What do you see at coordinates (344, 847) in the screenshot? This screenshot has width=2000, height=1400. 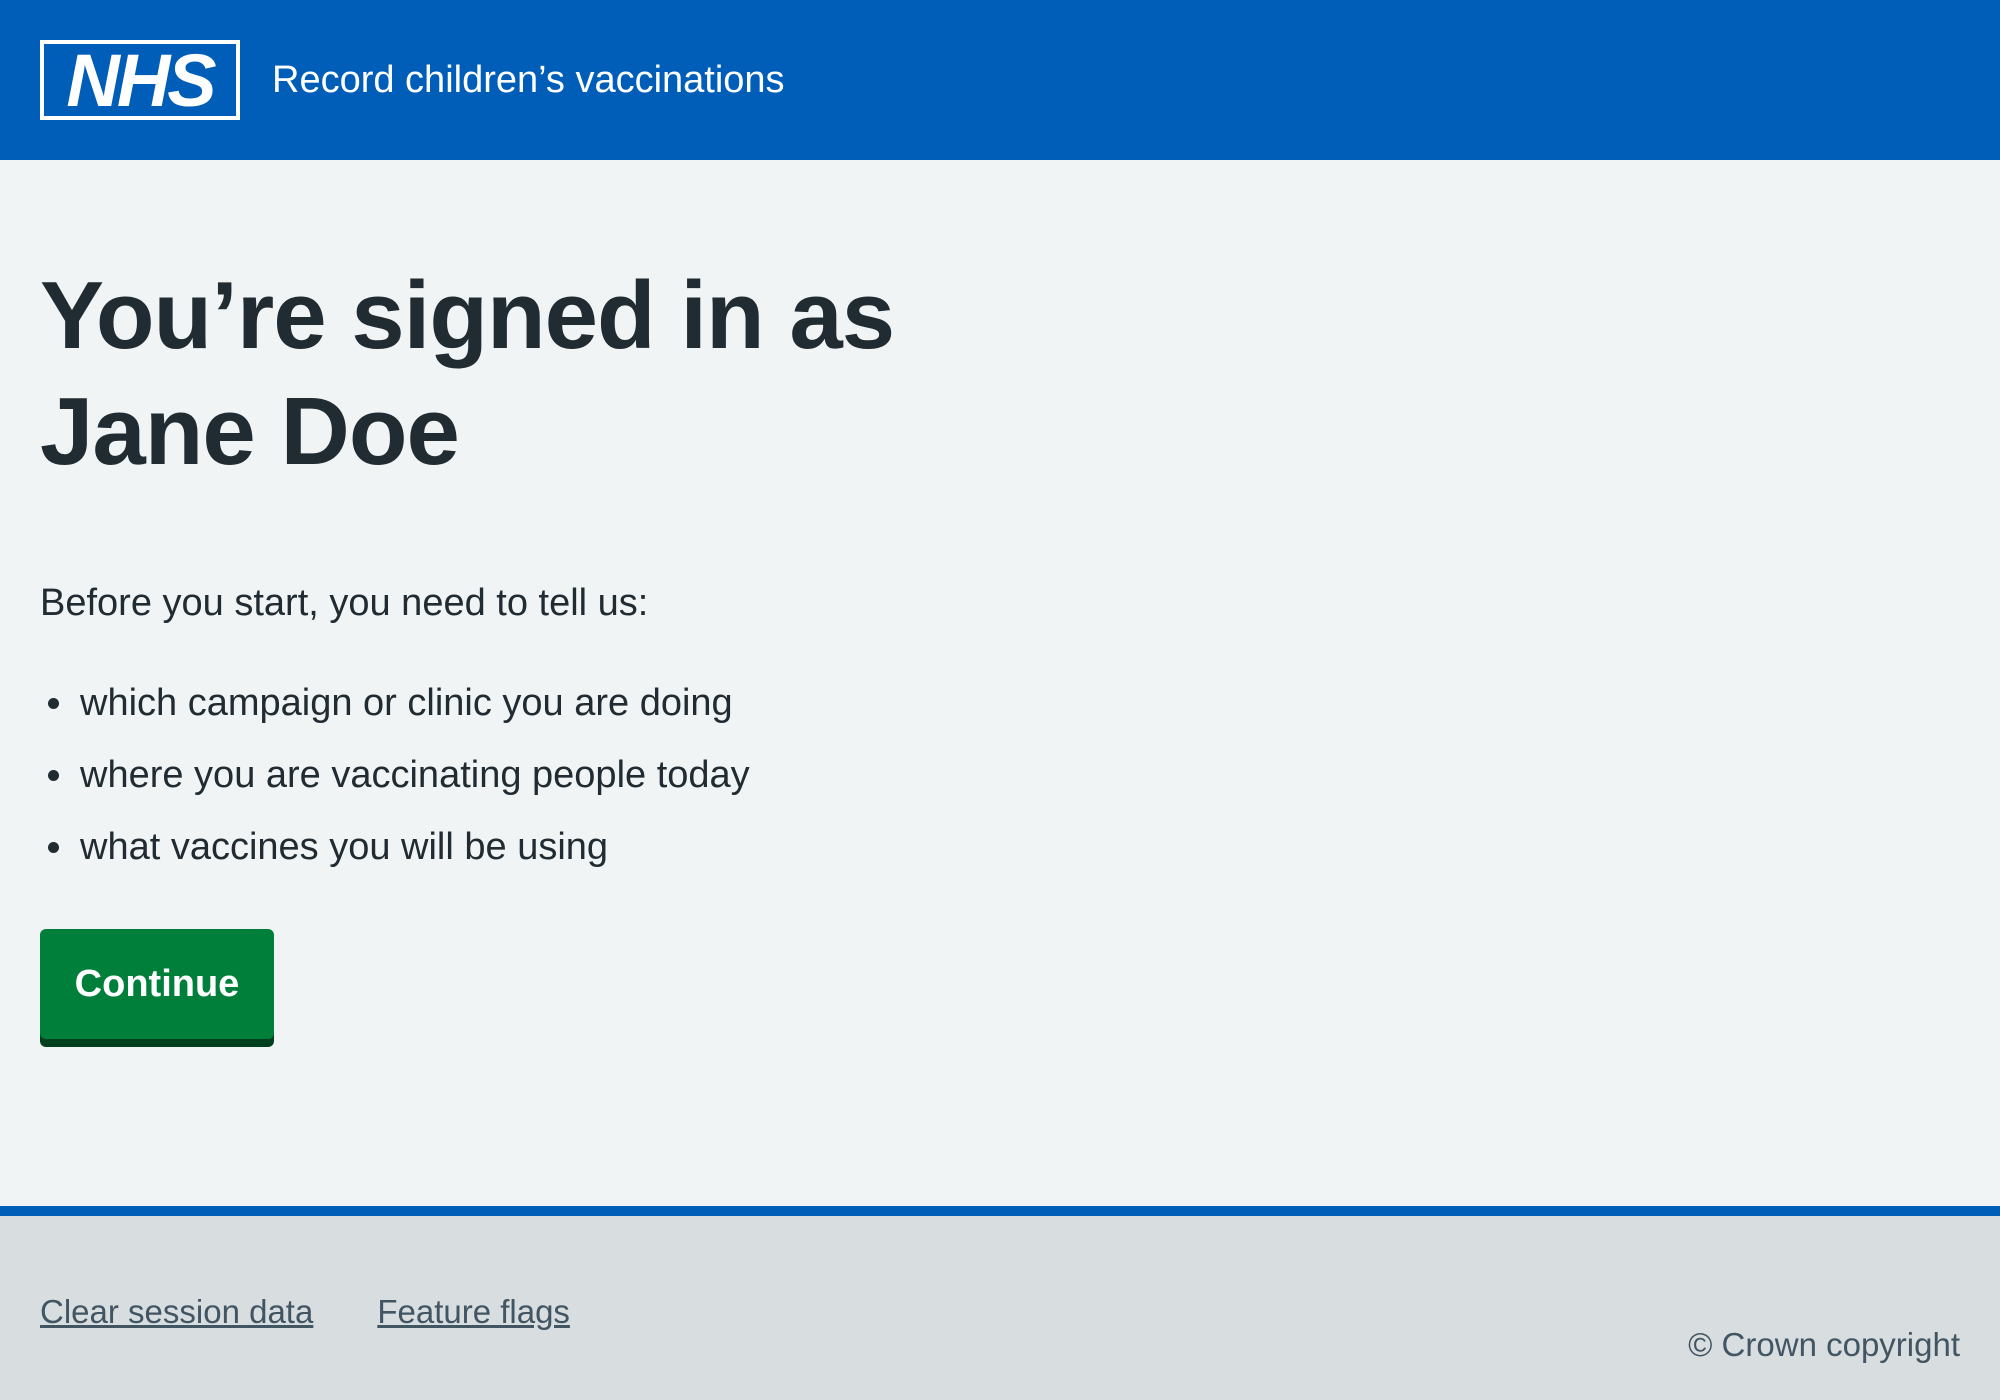 I see `list-item-text: what vaccines you will be using` at bounding box center [344, 847].